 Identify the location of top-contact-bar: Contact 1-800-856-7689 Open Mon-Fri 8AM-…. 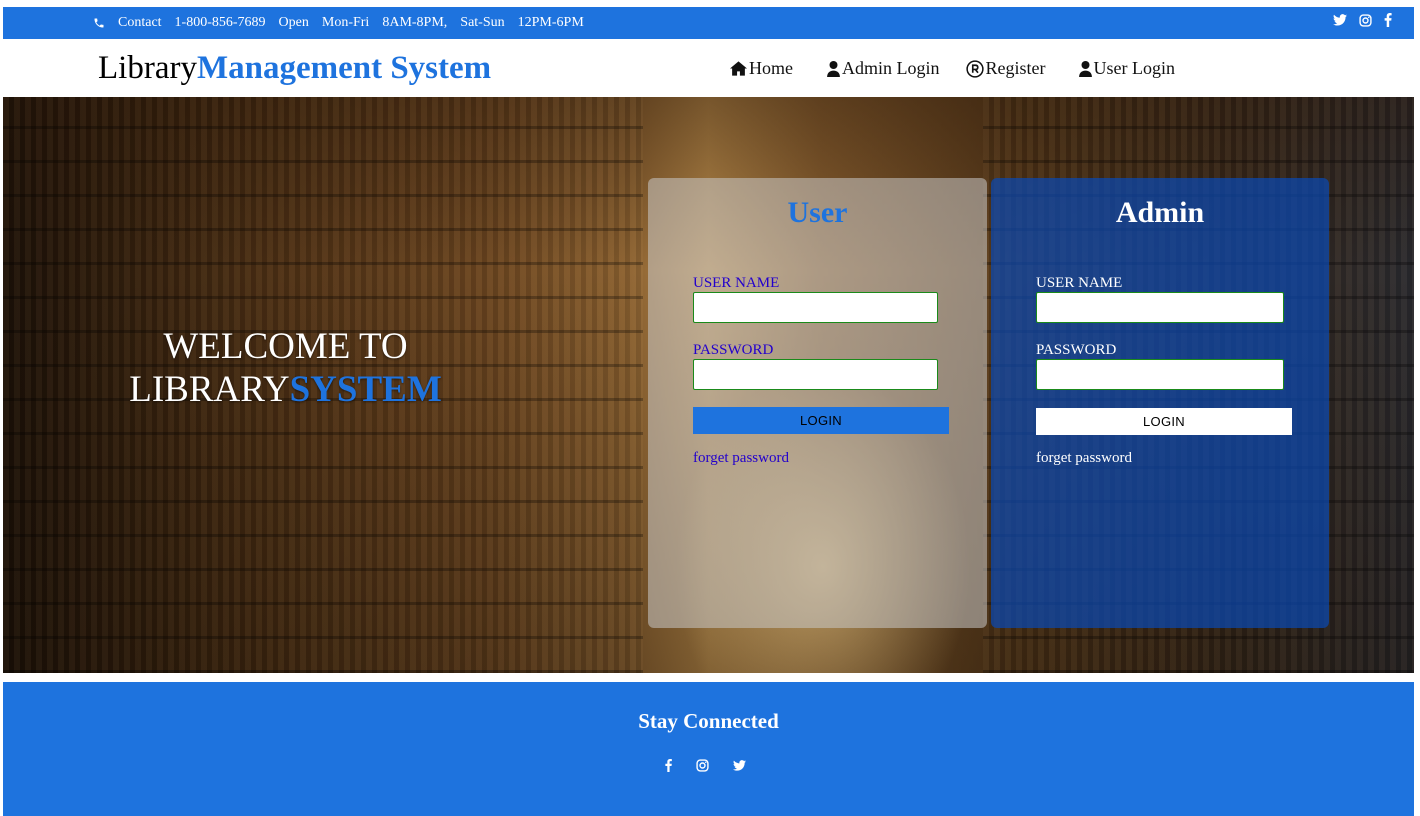
(708, 23).